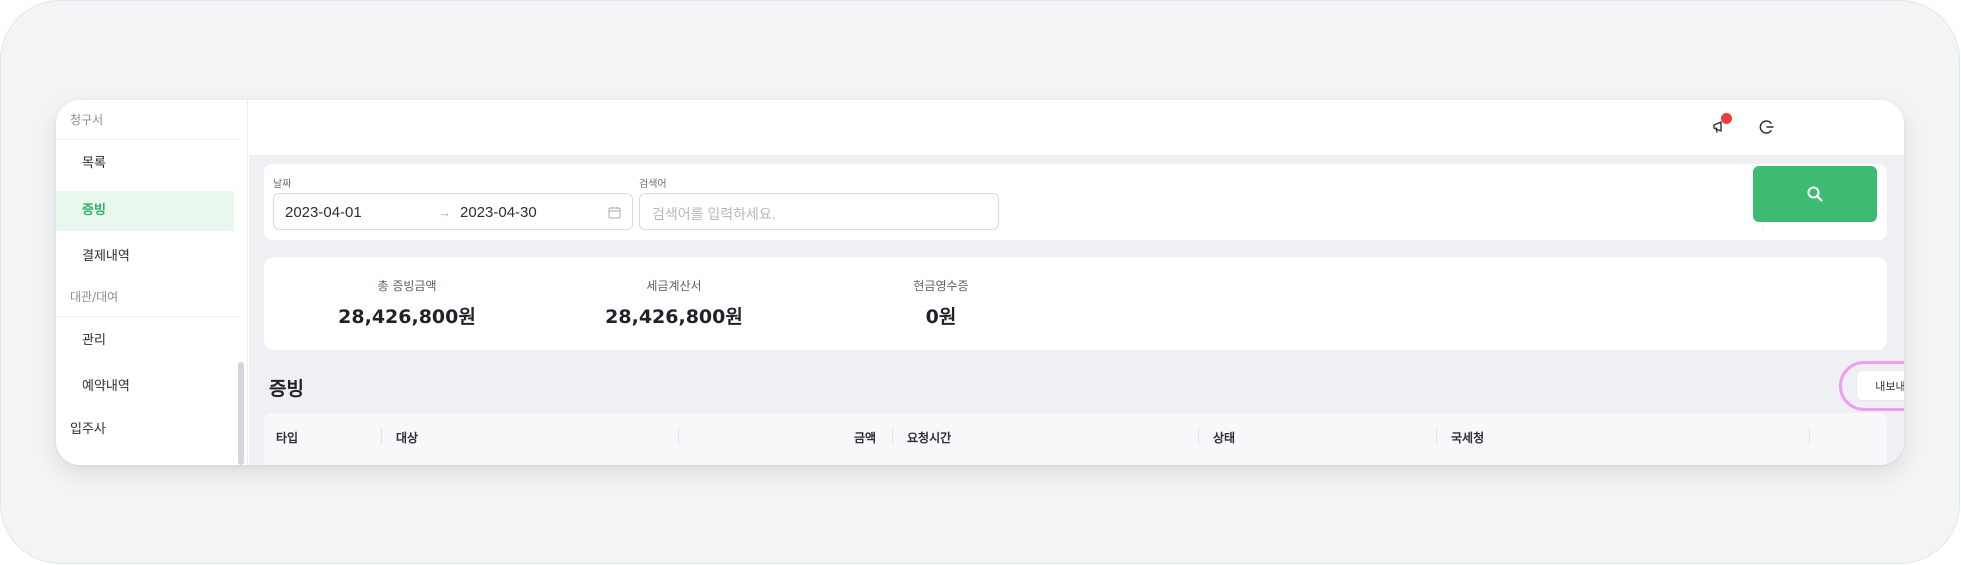 This screenshot has height=565, width=1961. I want to click on export-button: 내보내기, so click(1880, 385).